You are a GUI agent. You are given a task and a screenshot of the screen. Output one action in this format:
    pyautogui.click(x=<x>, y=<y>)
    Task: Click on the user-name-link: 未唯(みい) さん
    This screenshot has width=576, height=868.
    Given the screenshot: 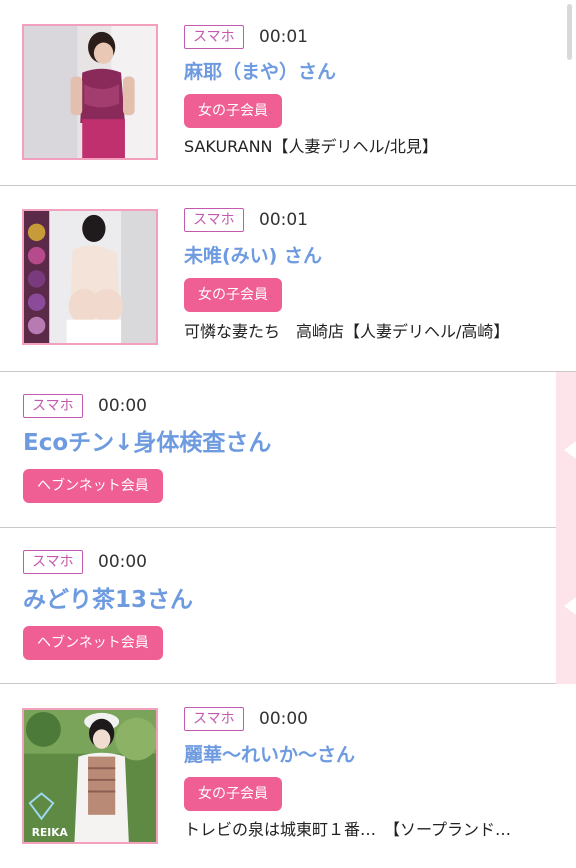 What is the action you would take?
    pyautogui.click(x=253, y=256)
    